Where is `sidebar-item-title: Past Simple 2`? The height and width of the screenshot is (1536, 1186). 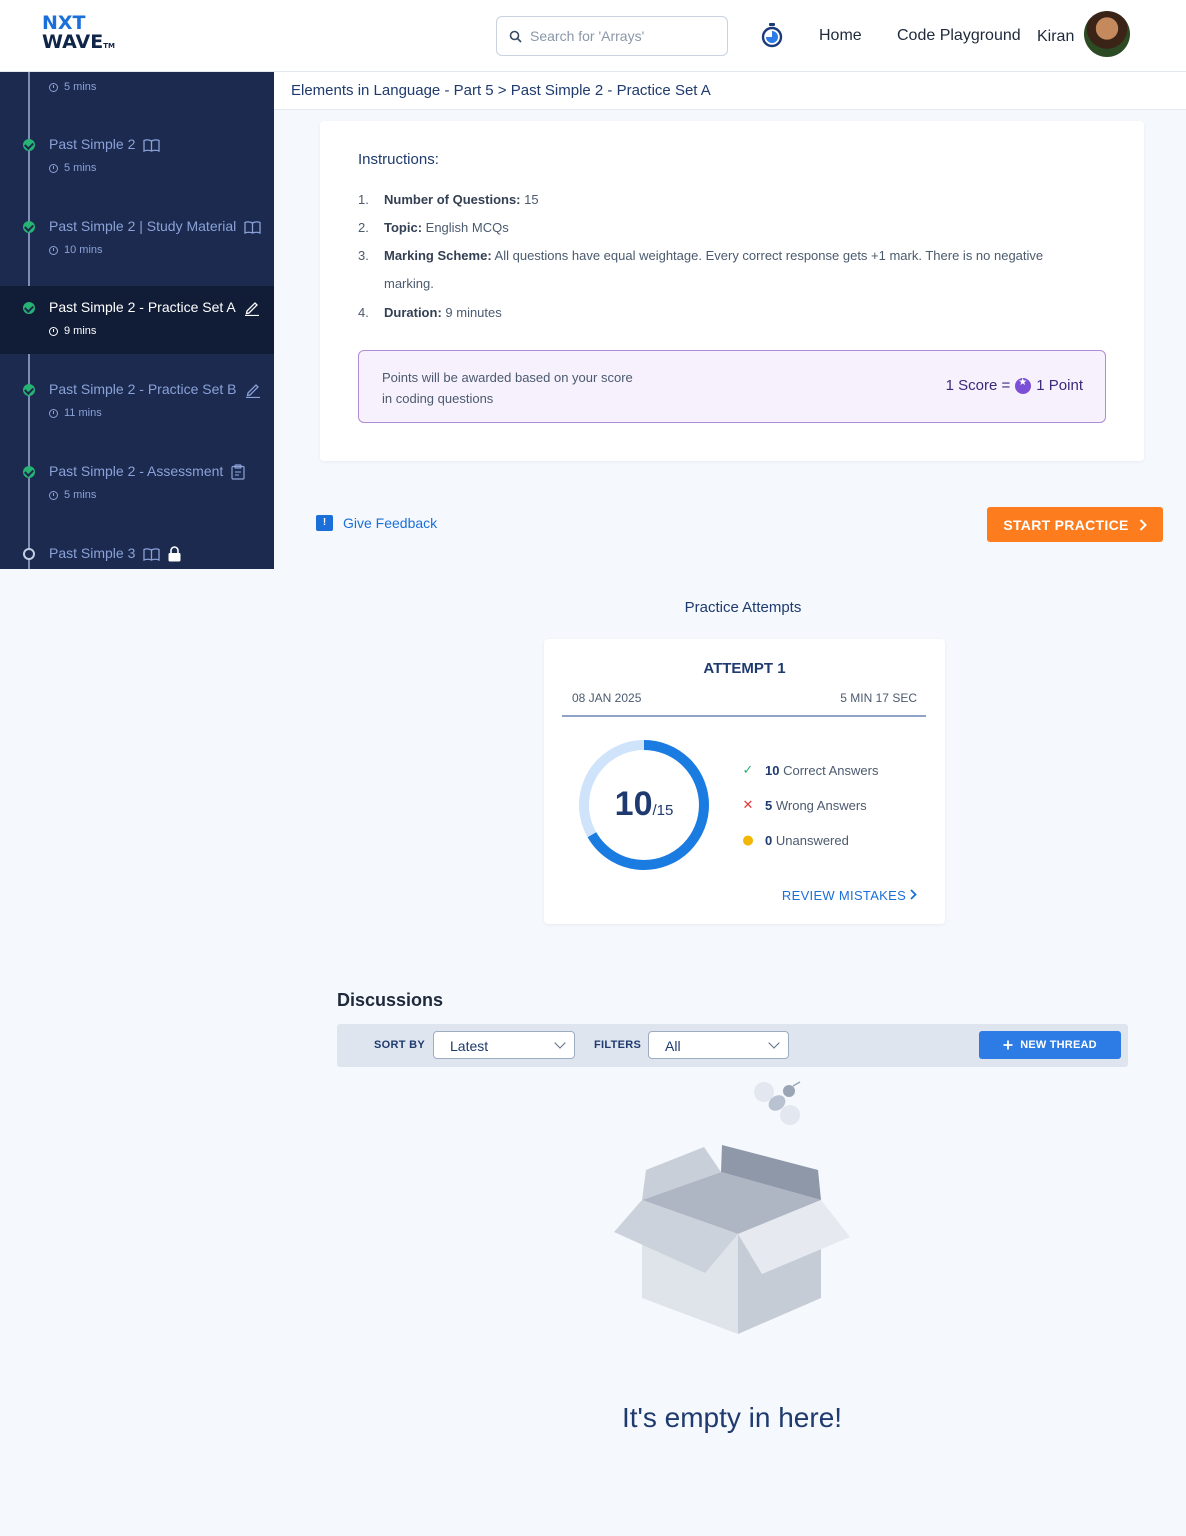
sidebar-item-title: Past Simple 2 is located at coordinates (92, 144).